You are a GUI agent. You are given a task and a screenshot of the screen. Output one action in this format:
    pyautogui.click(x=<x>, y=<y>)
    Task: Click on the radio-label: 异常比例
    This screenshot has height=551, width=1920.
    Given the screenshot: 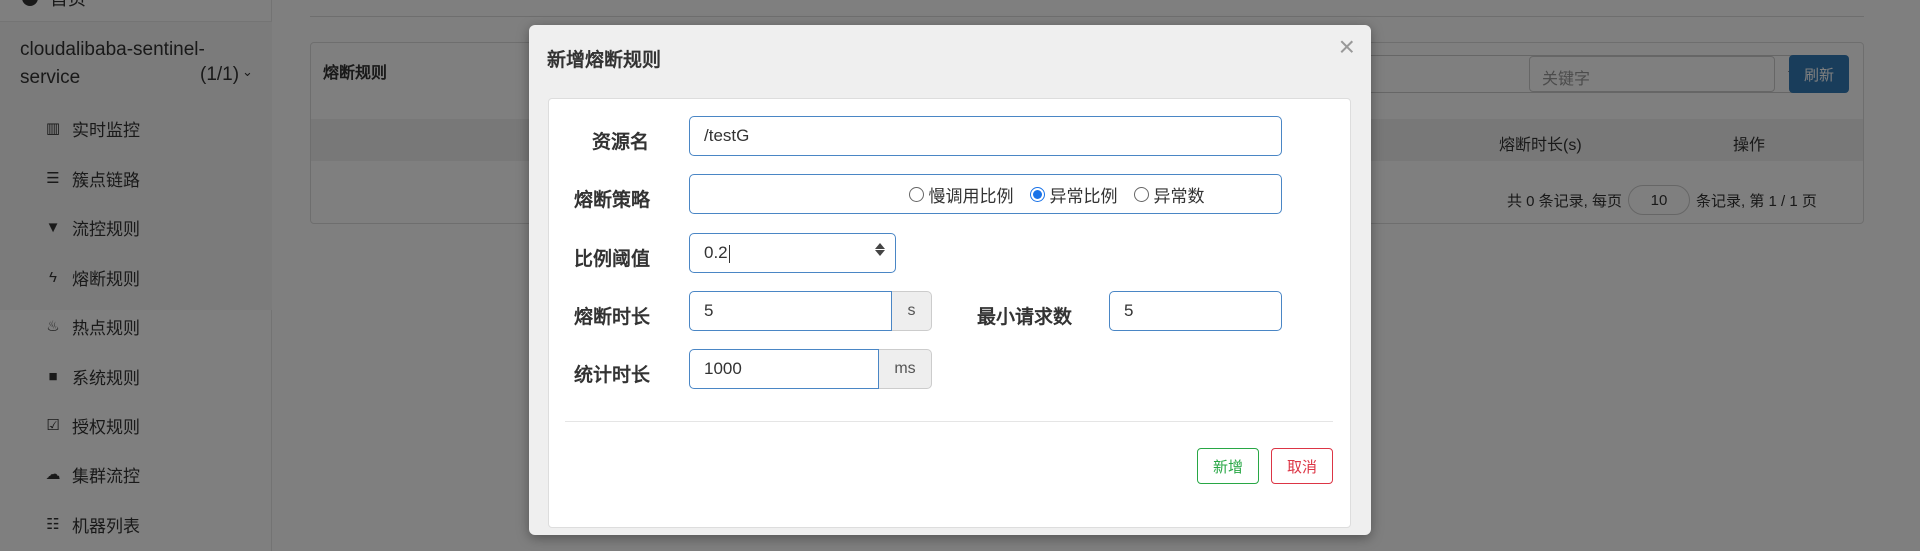 What is the action you would take?
    pyautogui.click(x=1083, y=196)
    